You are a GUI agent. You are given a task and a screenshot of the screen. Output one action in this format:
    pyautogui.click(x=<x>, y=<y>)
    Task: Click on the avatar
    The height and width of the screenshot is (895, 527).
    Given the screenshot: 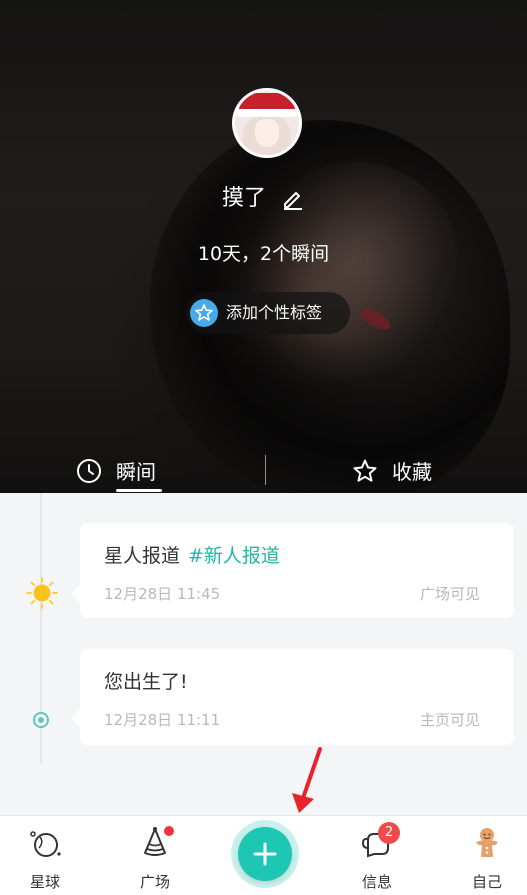 What is the action you would take?
    pyautogui.click(x=267, y=123)
    